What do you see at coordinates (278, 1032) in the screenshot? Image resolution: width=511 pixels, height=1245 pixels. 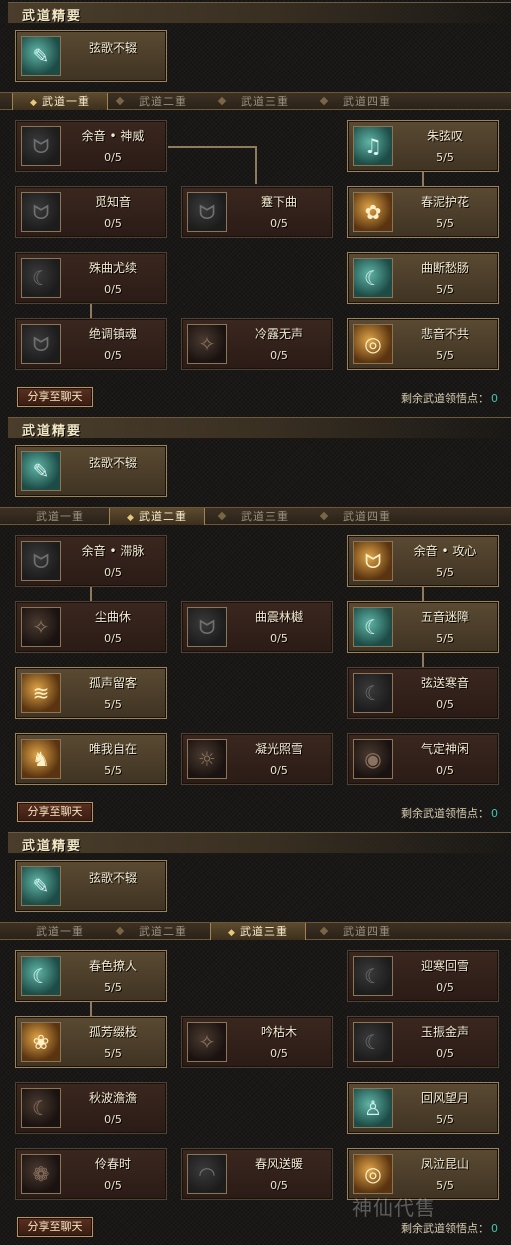 I see `skill-name: 吟枯木` at bounding box center [278, 1032].